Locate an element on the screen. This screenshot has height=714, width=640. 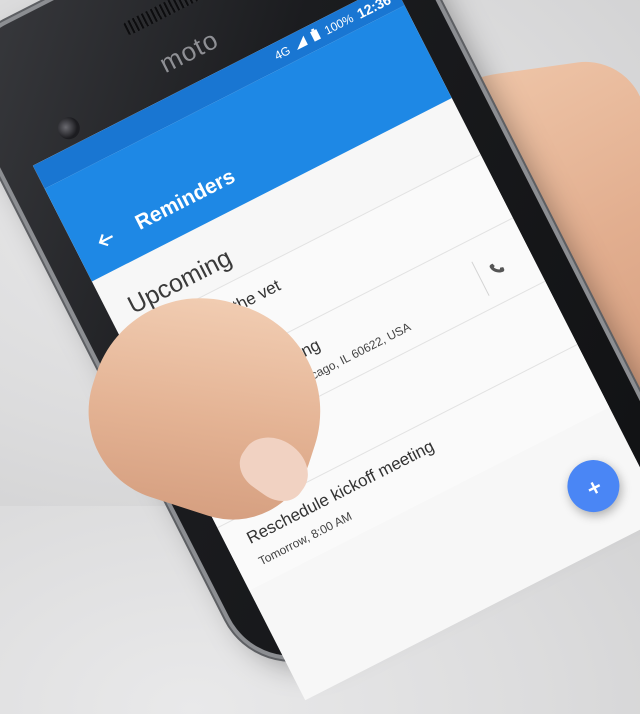
front-camera is located at coordinates (68, 128).